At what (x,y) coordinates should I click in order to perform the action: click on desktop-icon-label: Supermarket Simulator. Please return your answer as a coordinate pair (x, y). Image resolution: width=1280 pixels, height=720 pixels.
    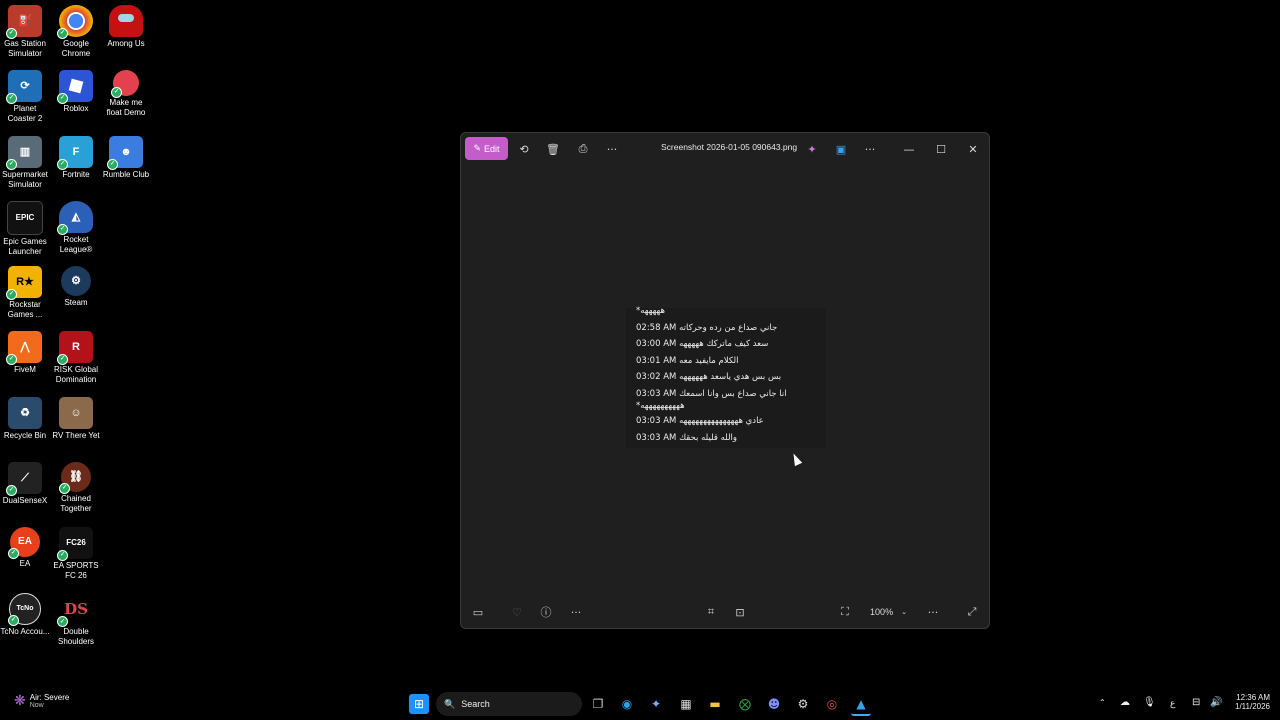
    Looking at the image, I should click on (25, 179).